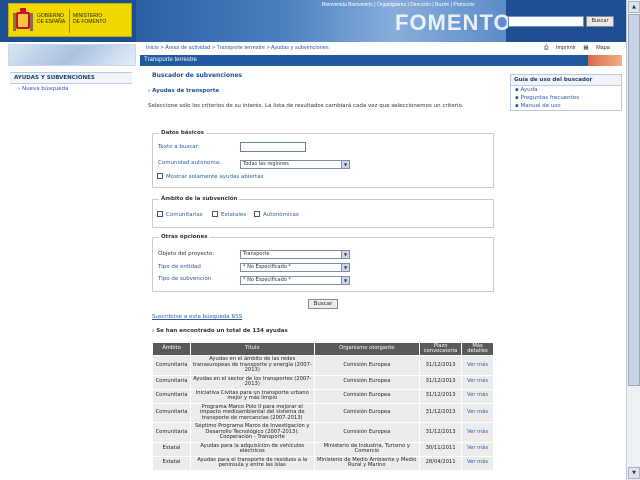  I want to click on subsidy-type-select: * No Especificado * ▼, so click(295, 280).